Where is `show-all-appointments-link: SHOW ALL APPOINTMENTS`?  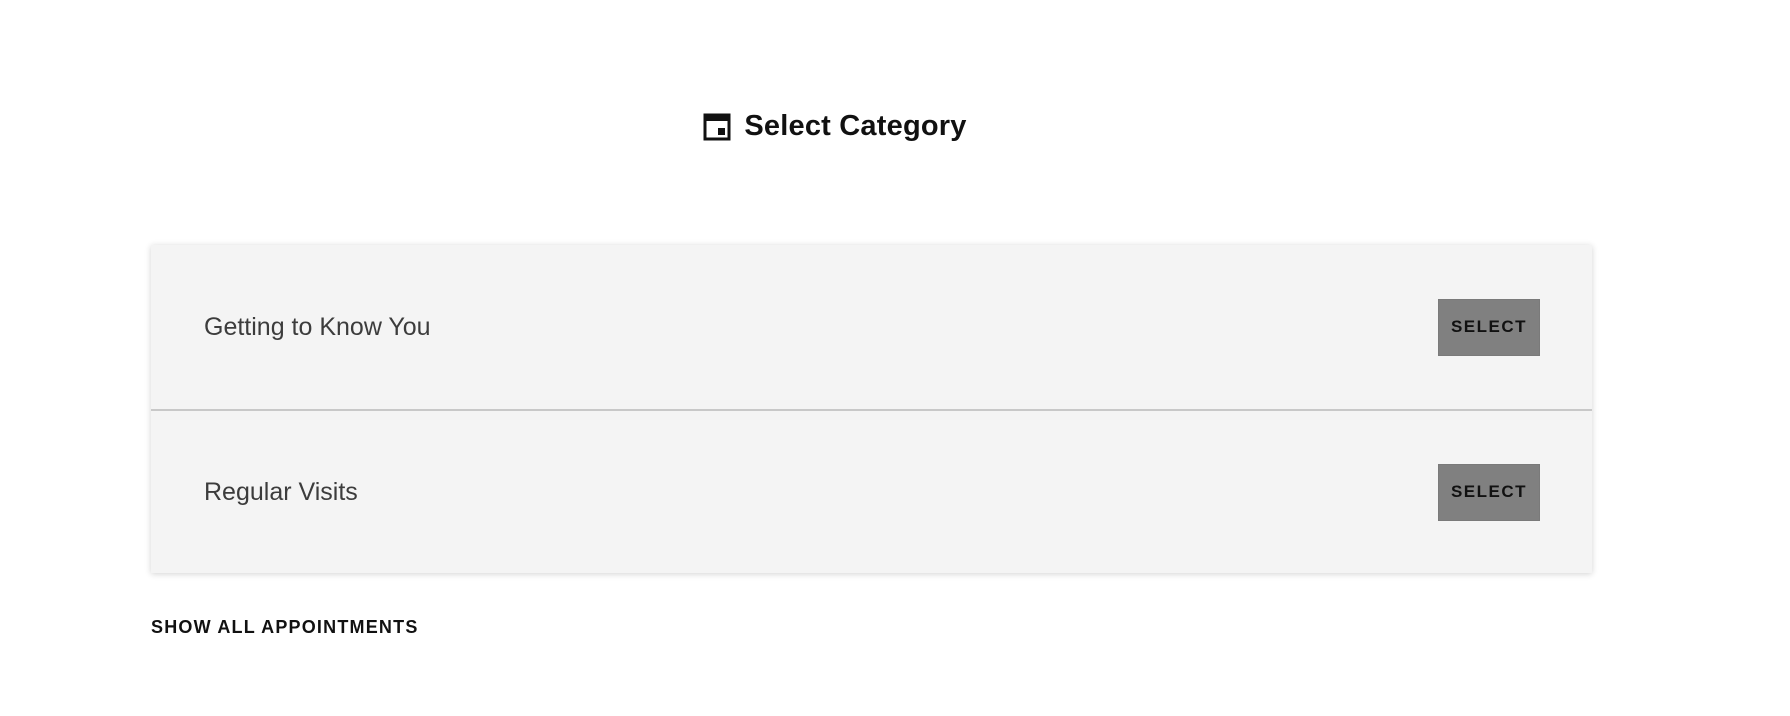 show-all-appointments-link: SHOW ALL APPOINTMENTS is located at coordinates (285, 627).